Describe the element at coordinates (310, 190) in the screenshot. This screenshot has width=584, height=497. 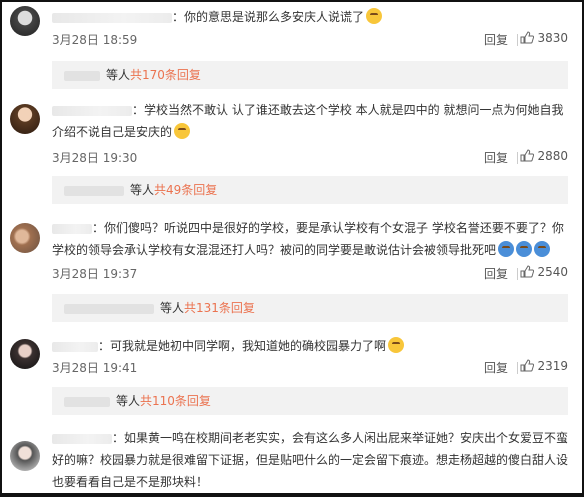
I see `sub-replies-box: 等人共49条回复` at that location.